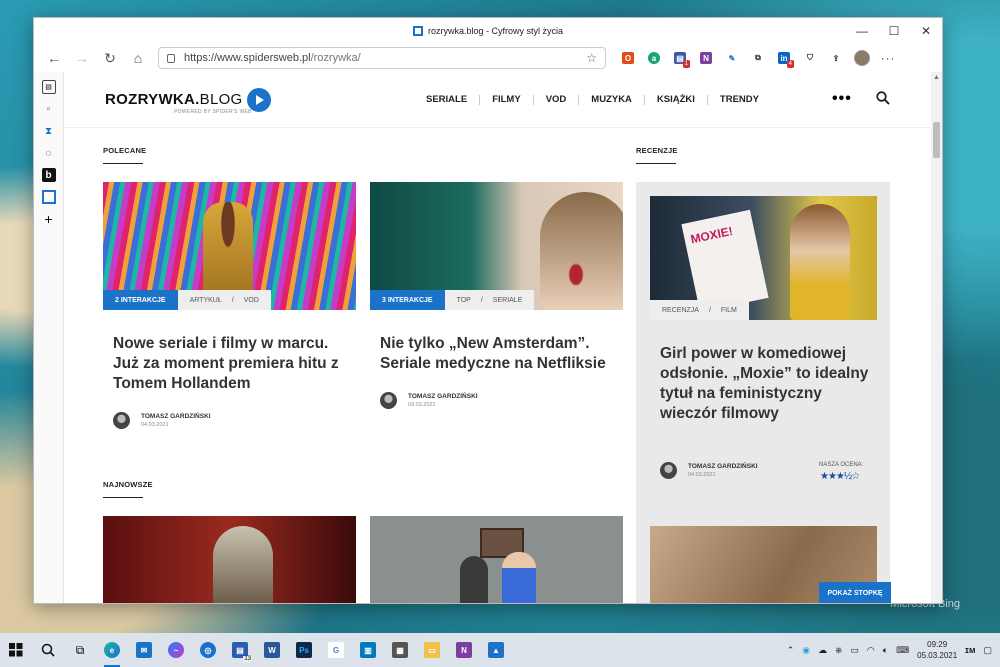  I want to click on review-author: TOMASZ GARDZIŃSKI 04.03.2021, so click(709, 470).